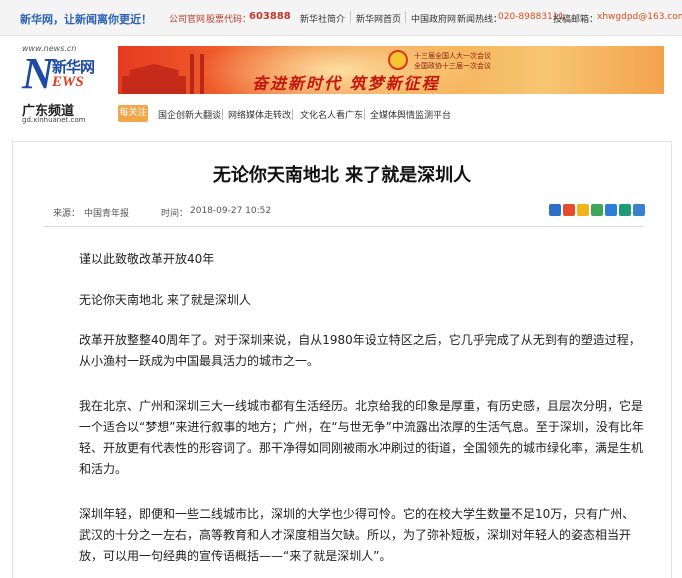  I want to click on nav-item-opinion-platform: 全媒体舆情监测平台, so click(410, 114).